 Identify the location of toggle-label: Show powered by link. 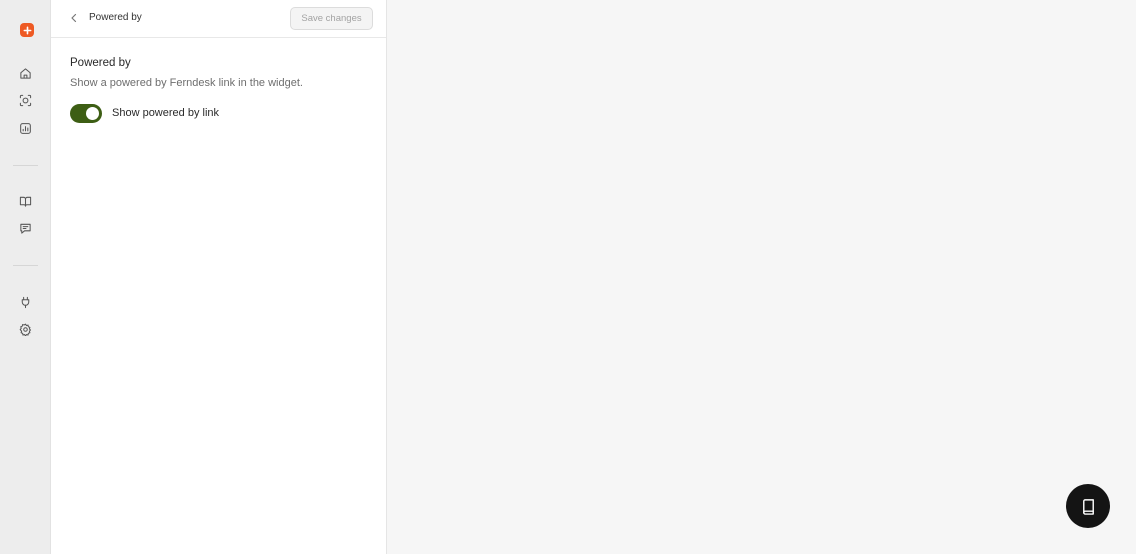
(166, 113).